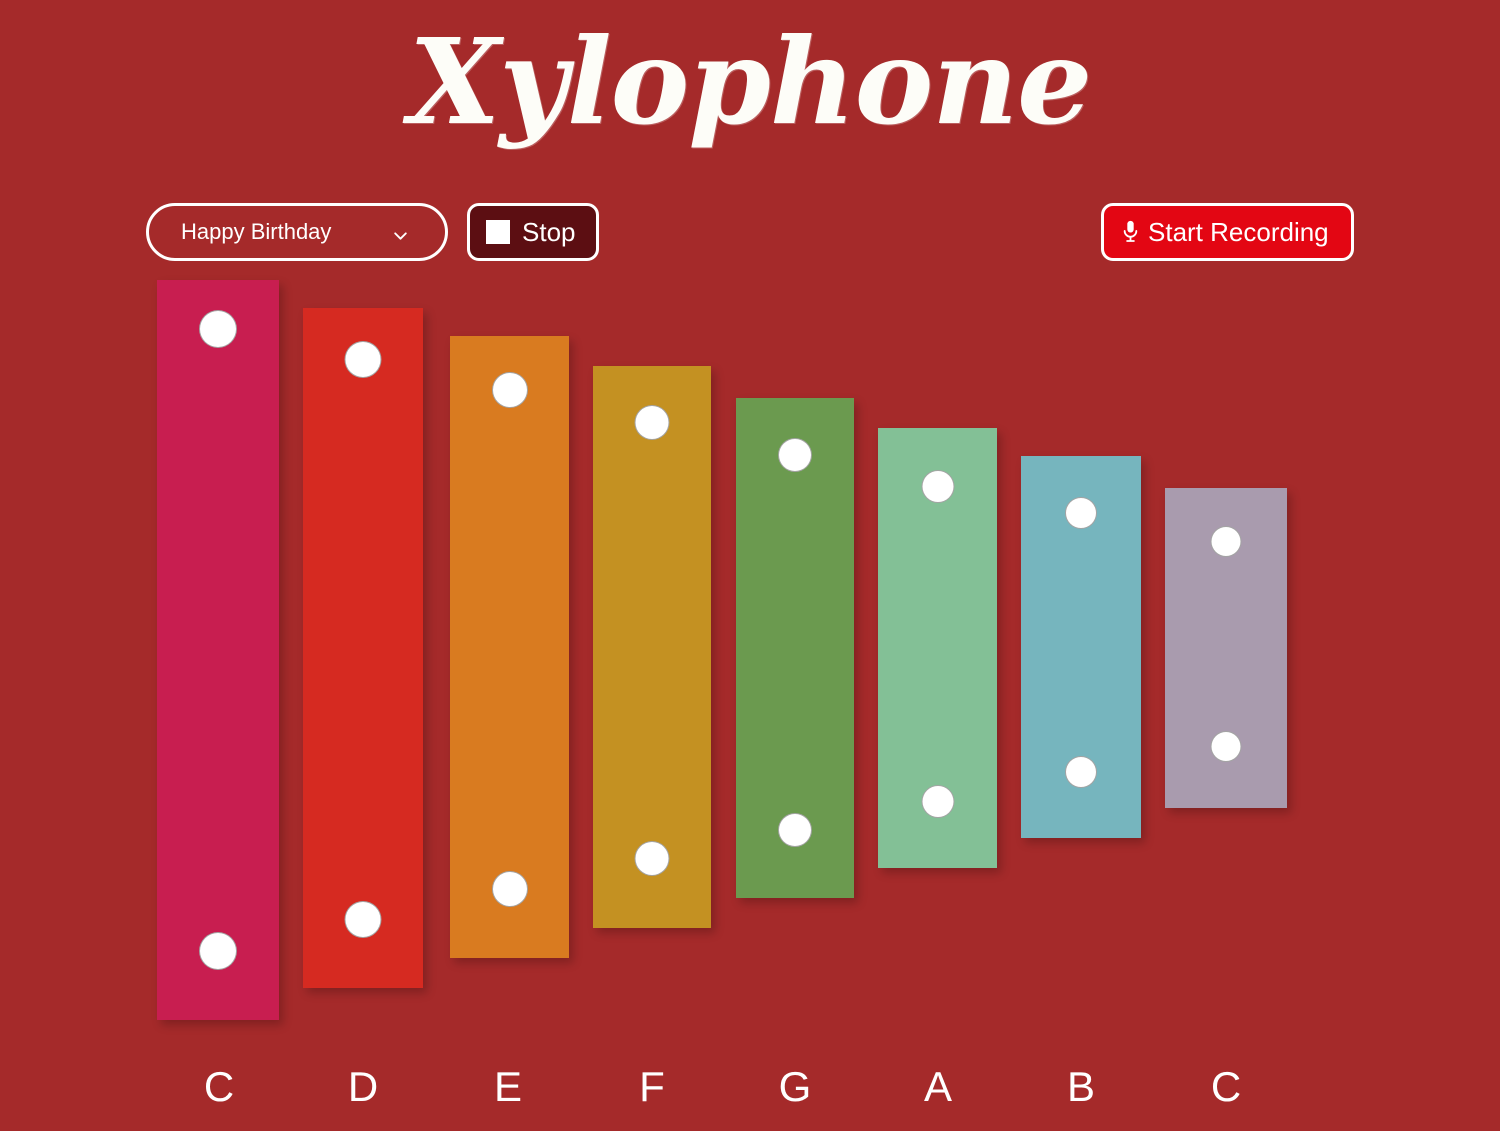 The image size is (1500, 1131). I want to click on note-label-3: E, so click(508, 1086).